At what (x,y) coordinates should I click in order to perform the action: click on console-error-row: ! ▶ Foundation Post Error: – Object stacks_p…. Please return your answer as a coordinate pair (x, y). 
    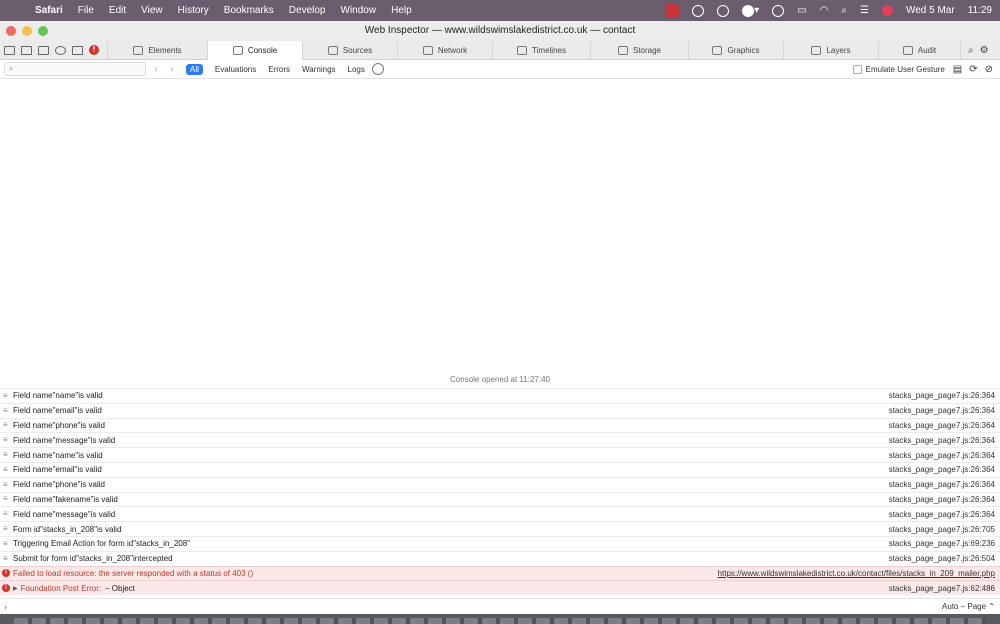
    Looking at the image, I should click on (500, 588).